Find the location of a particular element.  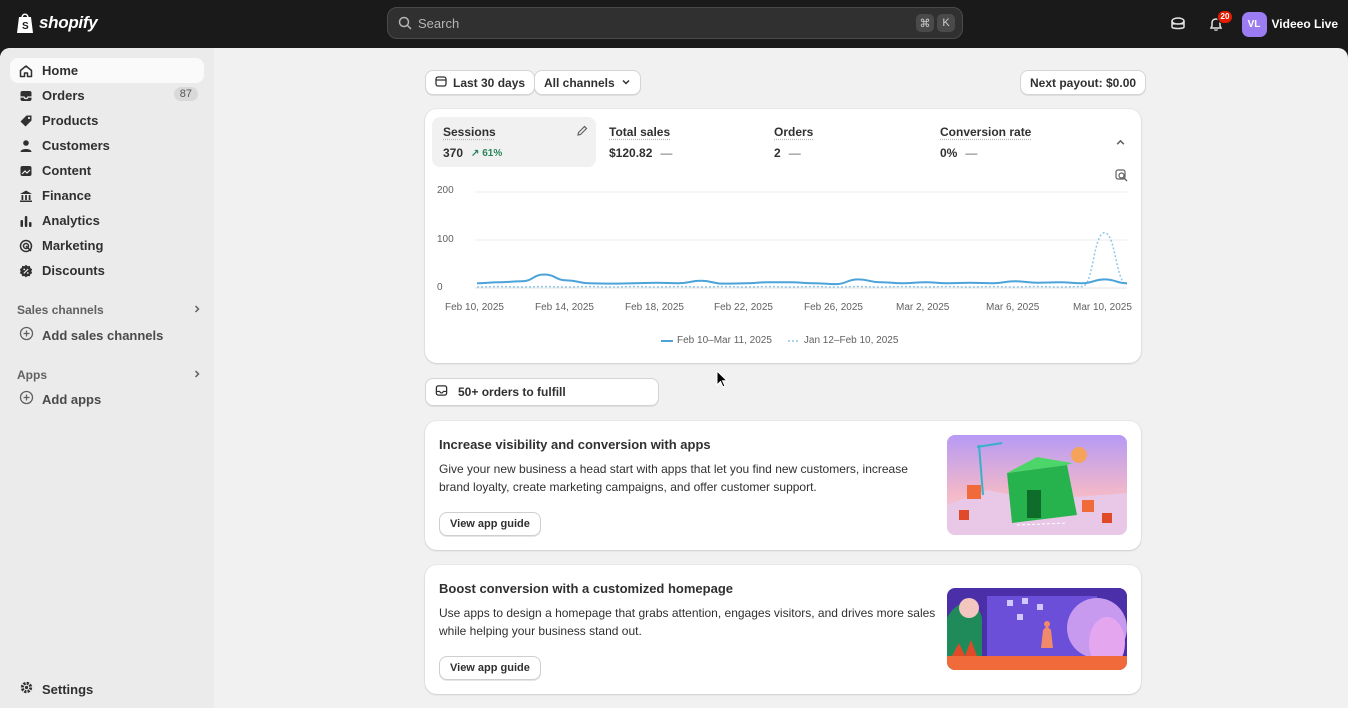

shopify-bag-icon: S is located at coordinates (25, 23).